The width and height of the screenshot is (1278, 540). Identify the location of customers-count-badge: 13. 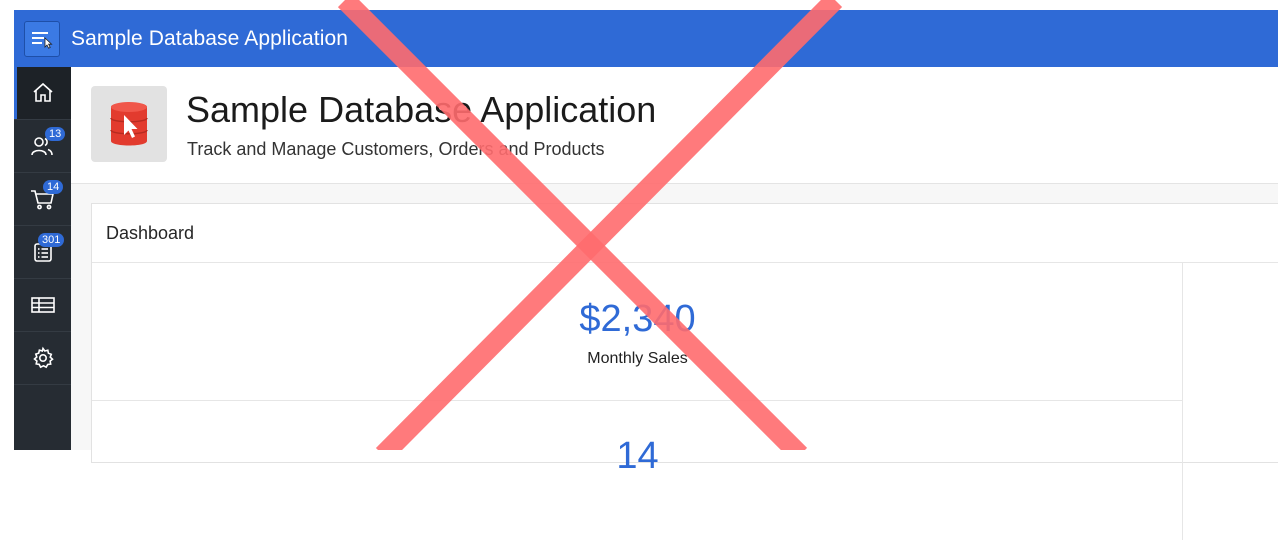
(55, 134).